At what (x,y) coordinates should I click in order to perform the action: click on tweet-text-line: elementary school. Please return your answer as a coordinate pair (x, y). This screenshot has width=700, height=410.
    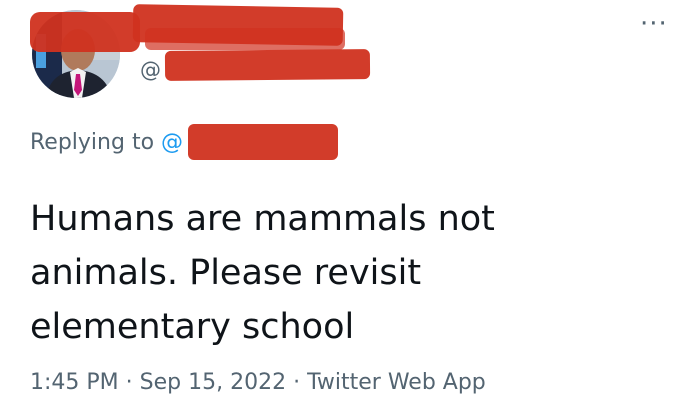
    Looking at the image, I should click on (192, 327).